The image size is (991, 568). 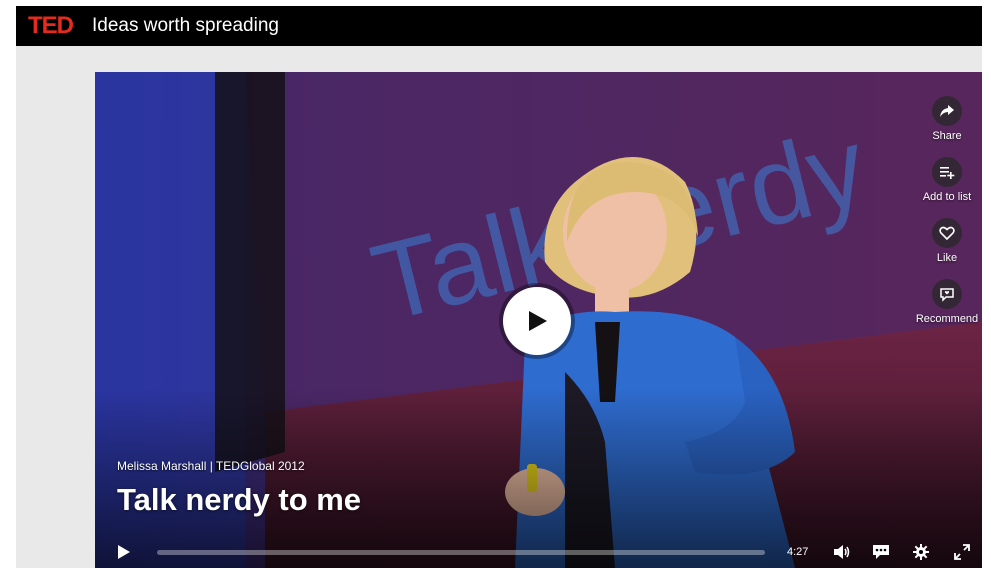 What do you see at coordinates (211, 466) in the screenshot?
I see `speaker-event-label: Melissa Marshall | TEDGlobal 2012` at bounding box center [211, 466].